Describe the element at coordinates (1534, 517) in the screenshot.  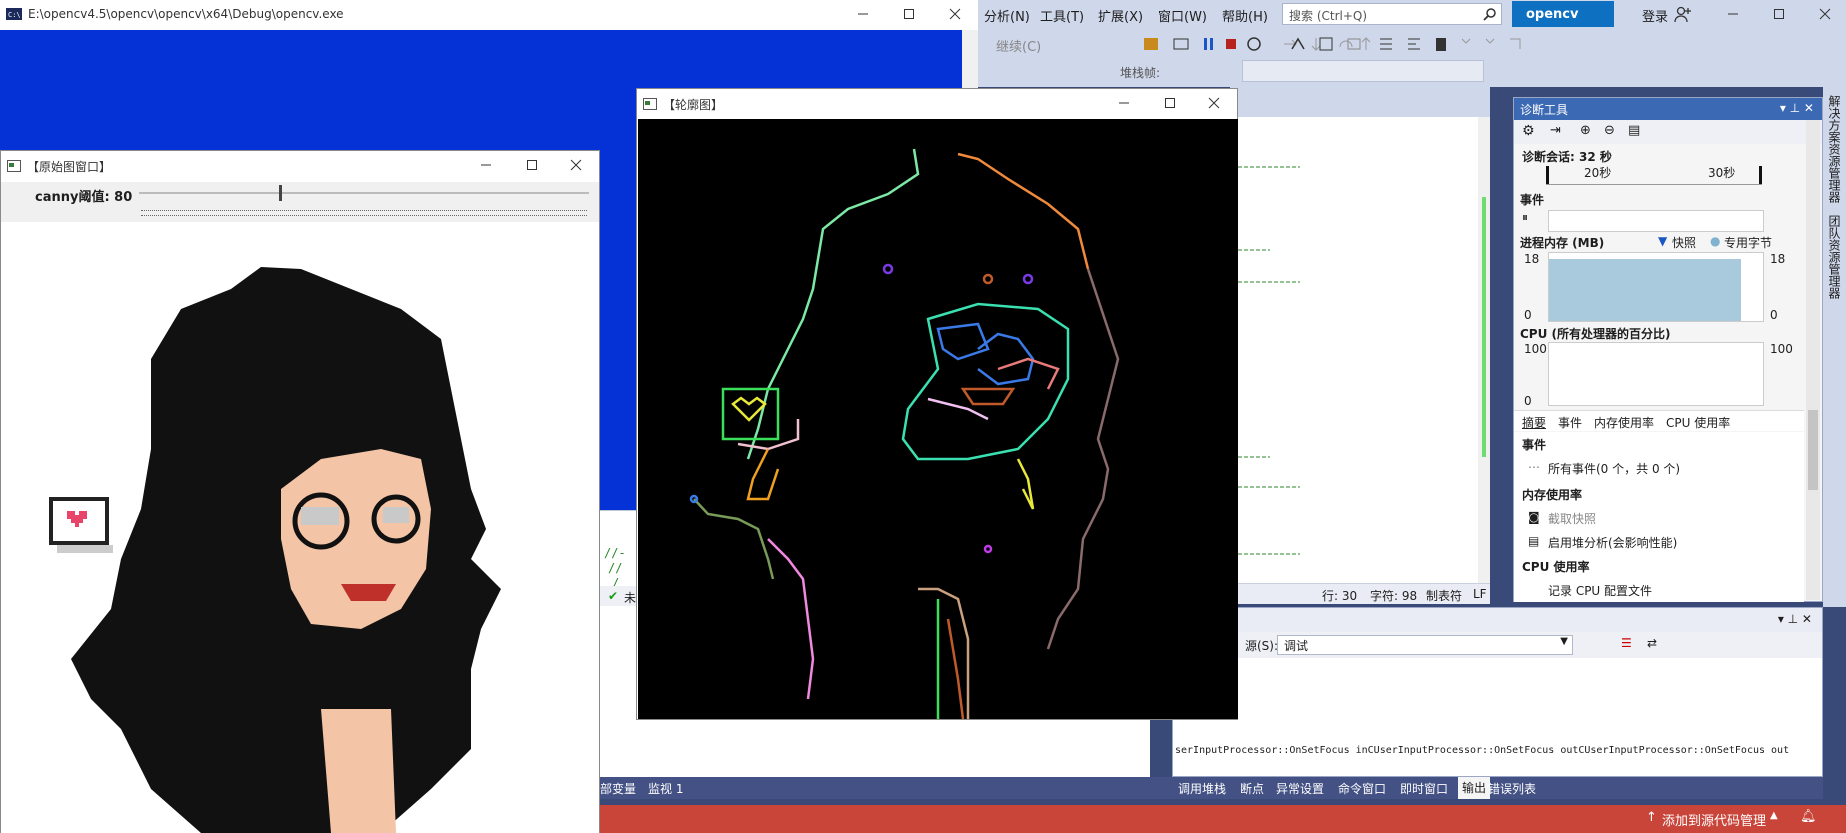
I see `camera-icon: ◙` at that location.